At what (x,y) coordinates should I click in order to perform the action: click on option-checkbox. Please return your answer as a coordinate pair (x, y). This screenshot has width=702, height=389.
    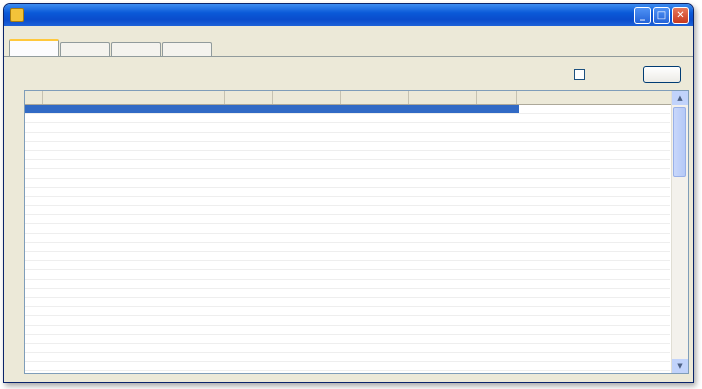
    Looking at the image, I should click on (579, 74).